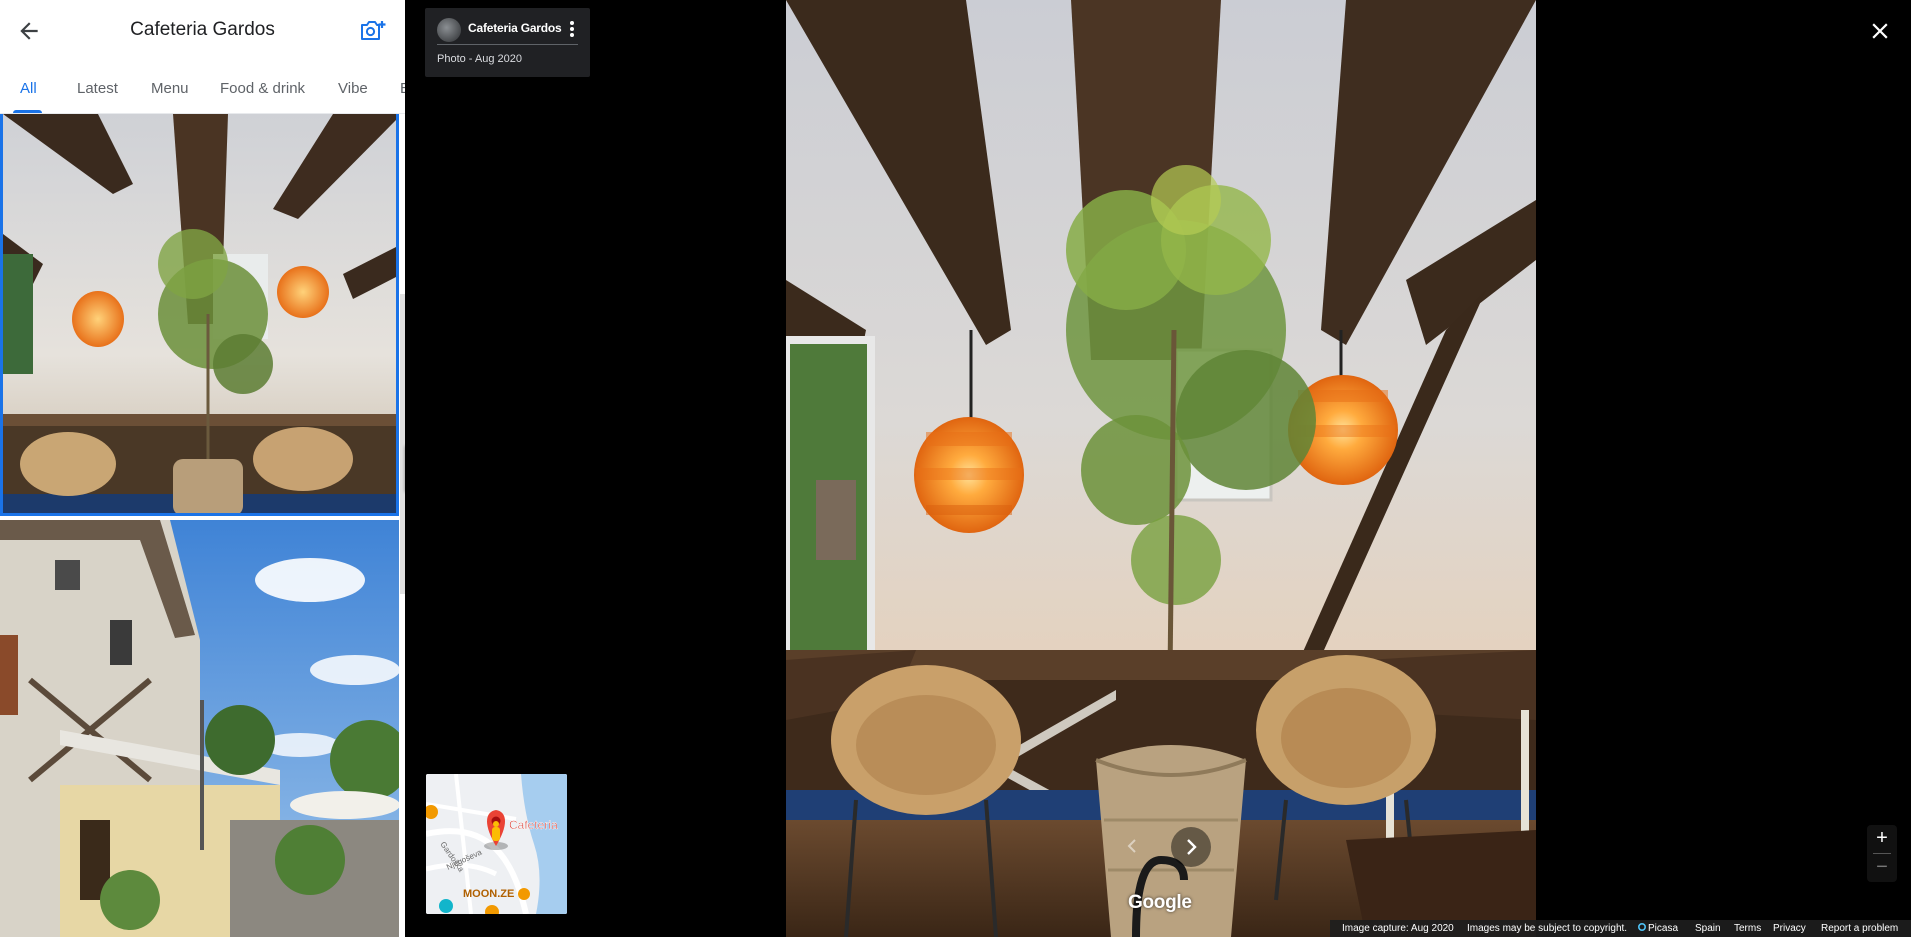  I want to click on location-minimap: Gardoška Njegoševa Cafeteria MOON.ZE, so click(496, 844).